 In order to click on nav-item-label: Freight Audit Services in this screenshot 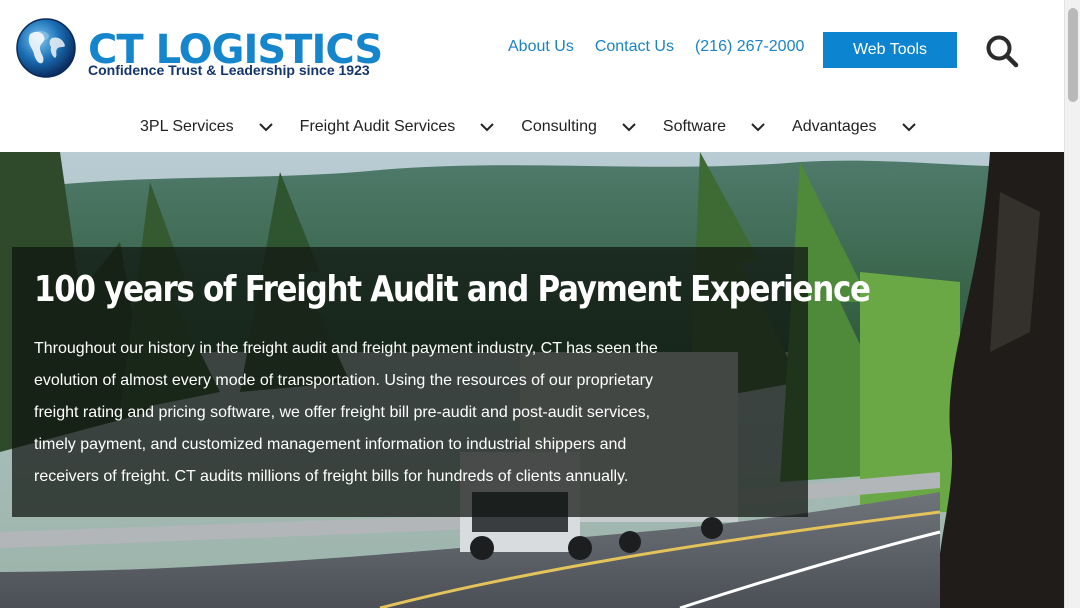, I will do `click(377, 126)`.